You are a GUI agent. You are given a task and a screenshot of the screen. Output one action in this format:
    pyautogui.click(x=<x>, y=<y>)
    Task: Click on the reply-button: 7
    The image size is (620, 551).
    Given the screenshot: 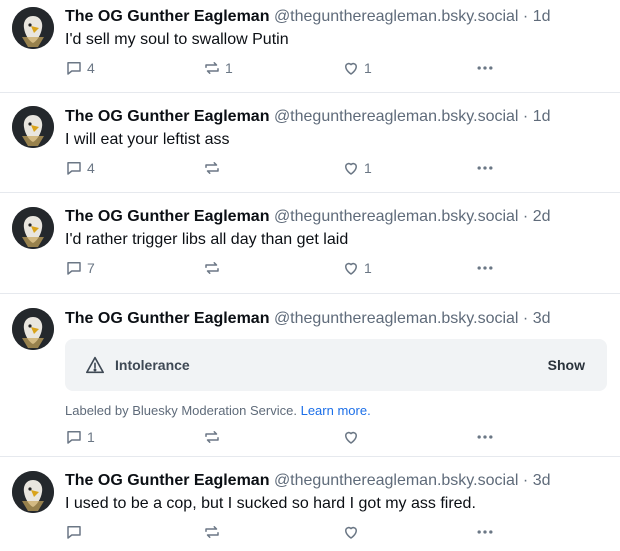 What is the action you would take?
    pyautogui.click(x=80, y=268)
    